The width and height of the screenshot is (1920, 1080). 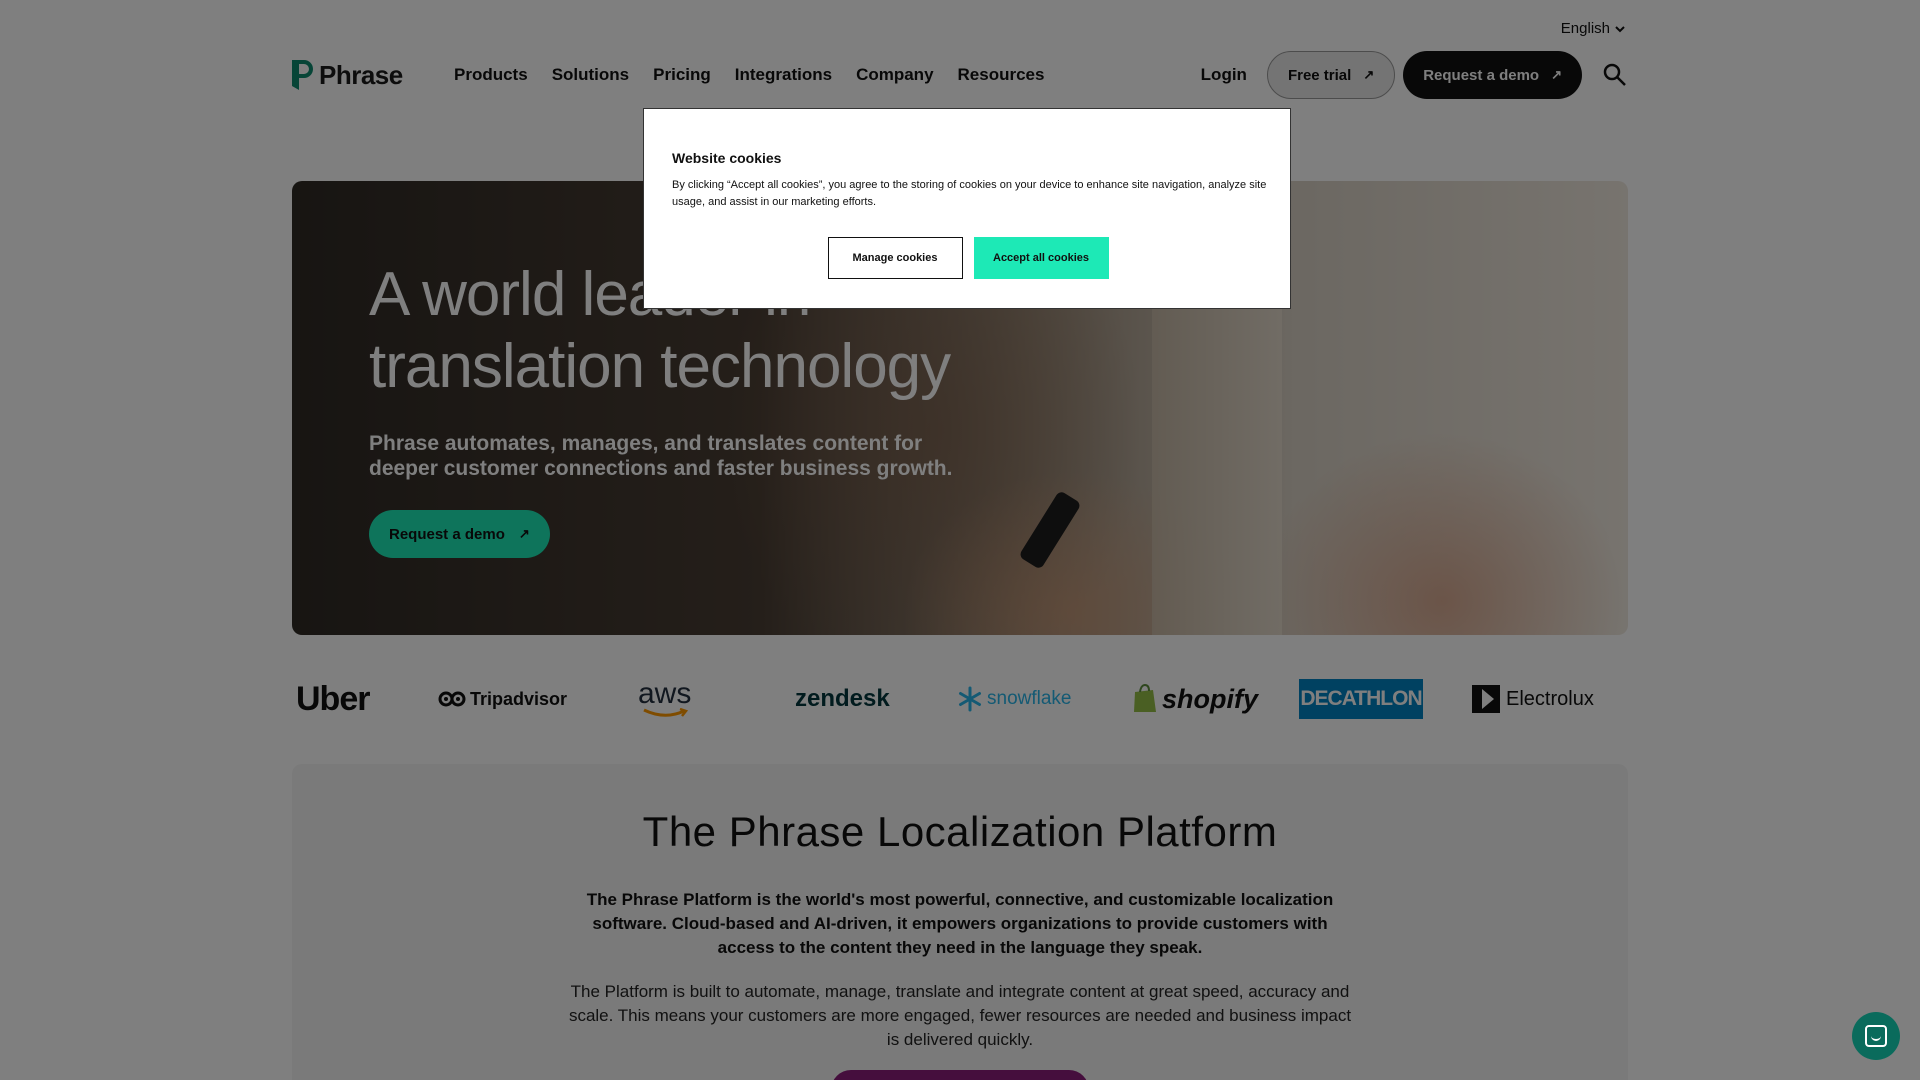 I want to click on chat-launcher-button, so click(x=1876, y=1036).